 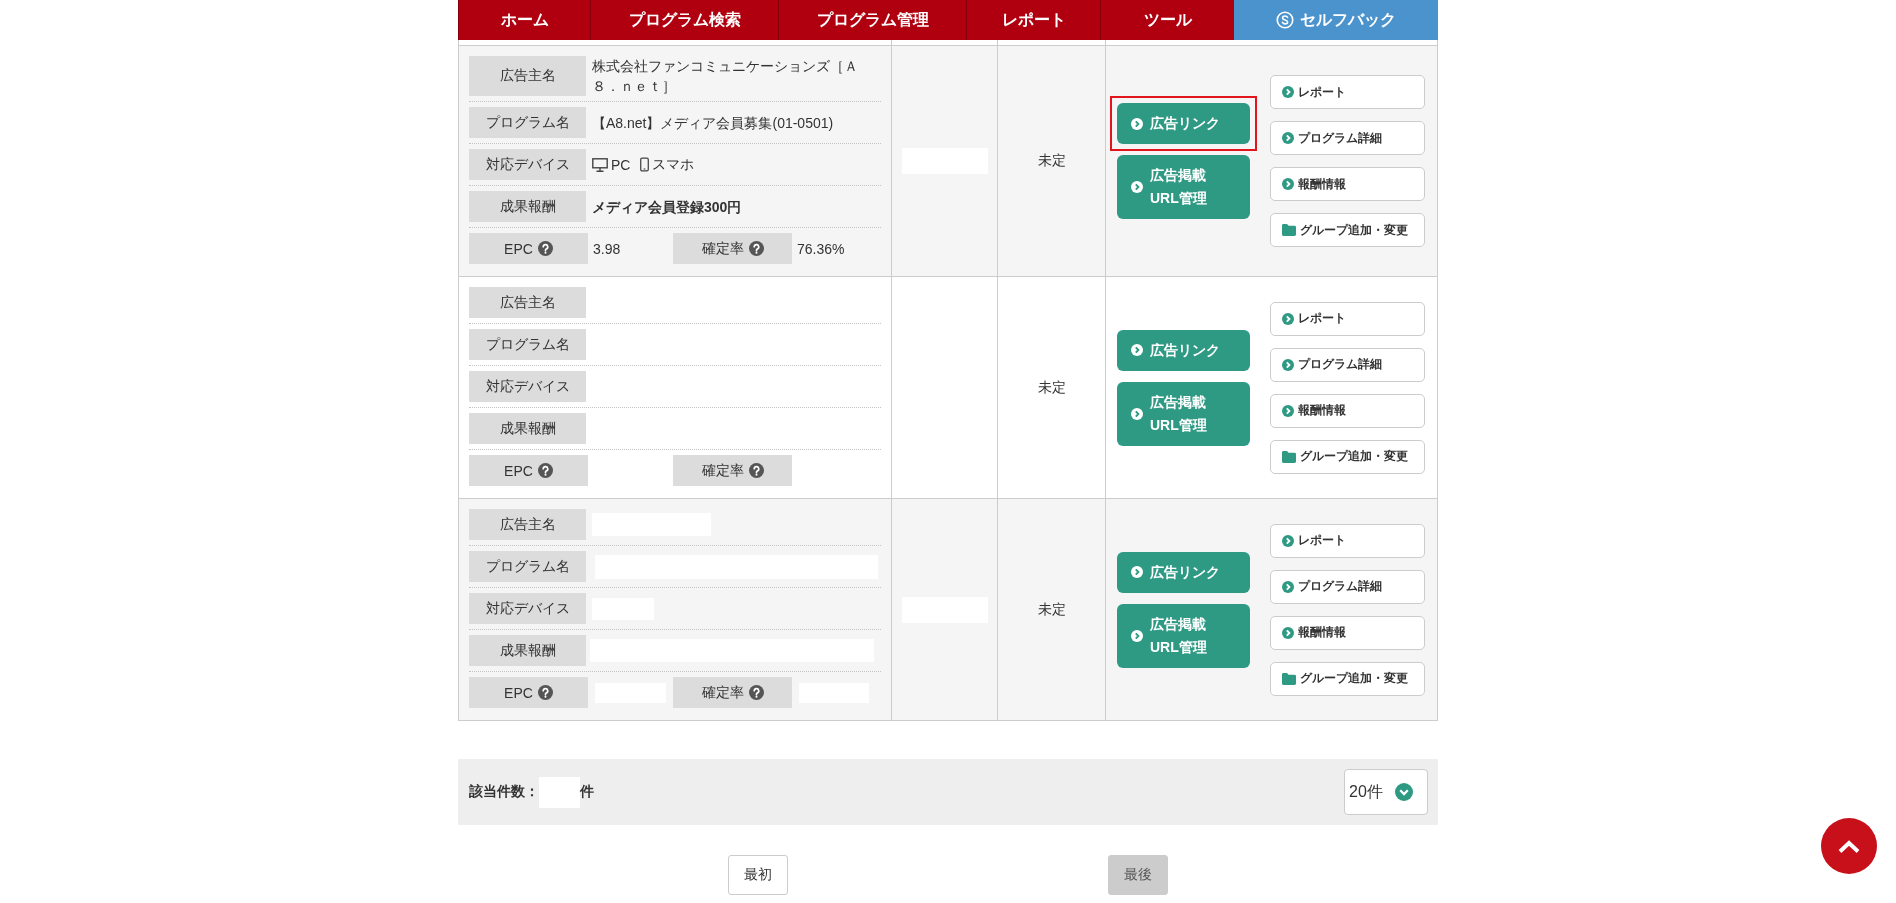 I want to click on scroll-top-button, so click(x=1849, y=846).